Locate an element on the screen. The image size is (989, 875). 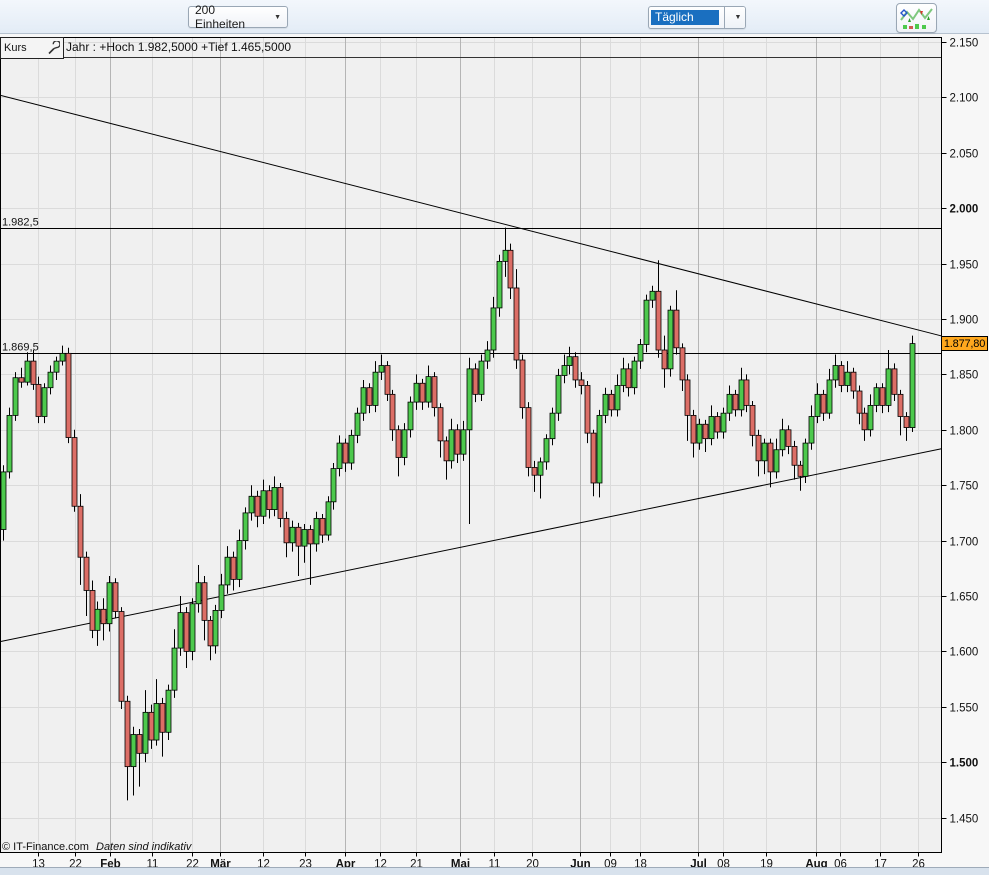
svg-text: 1.800 is located at coordinates (964, 432).